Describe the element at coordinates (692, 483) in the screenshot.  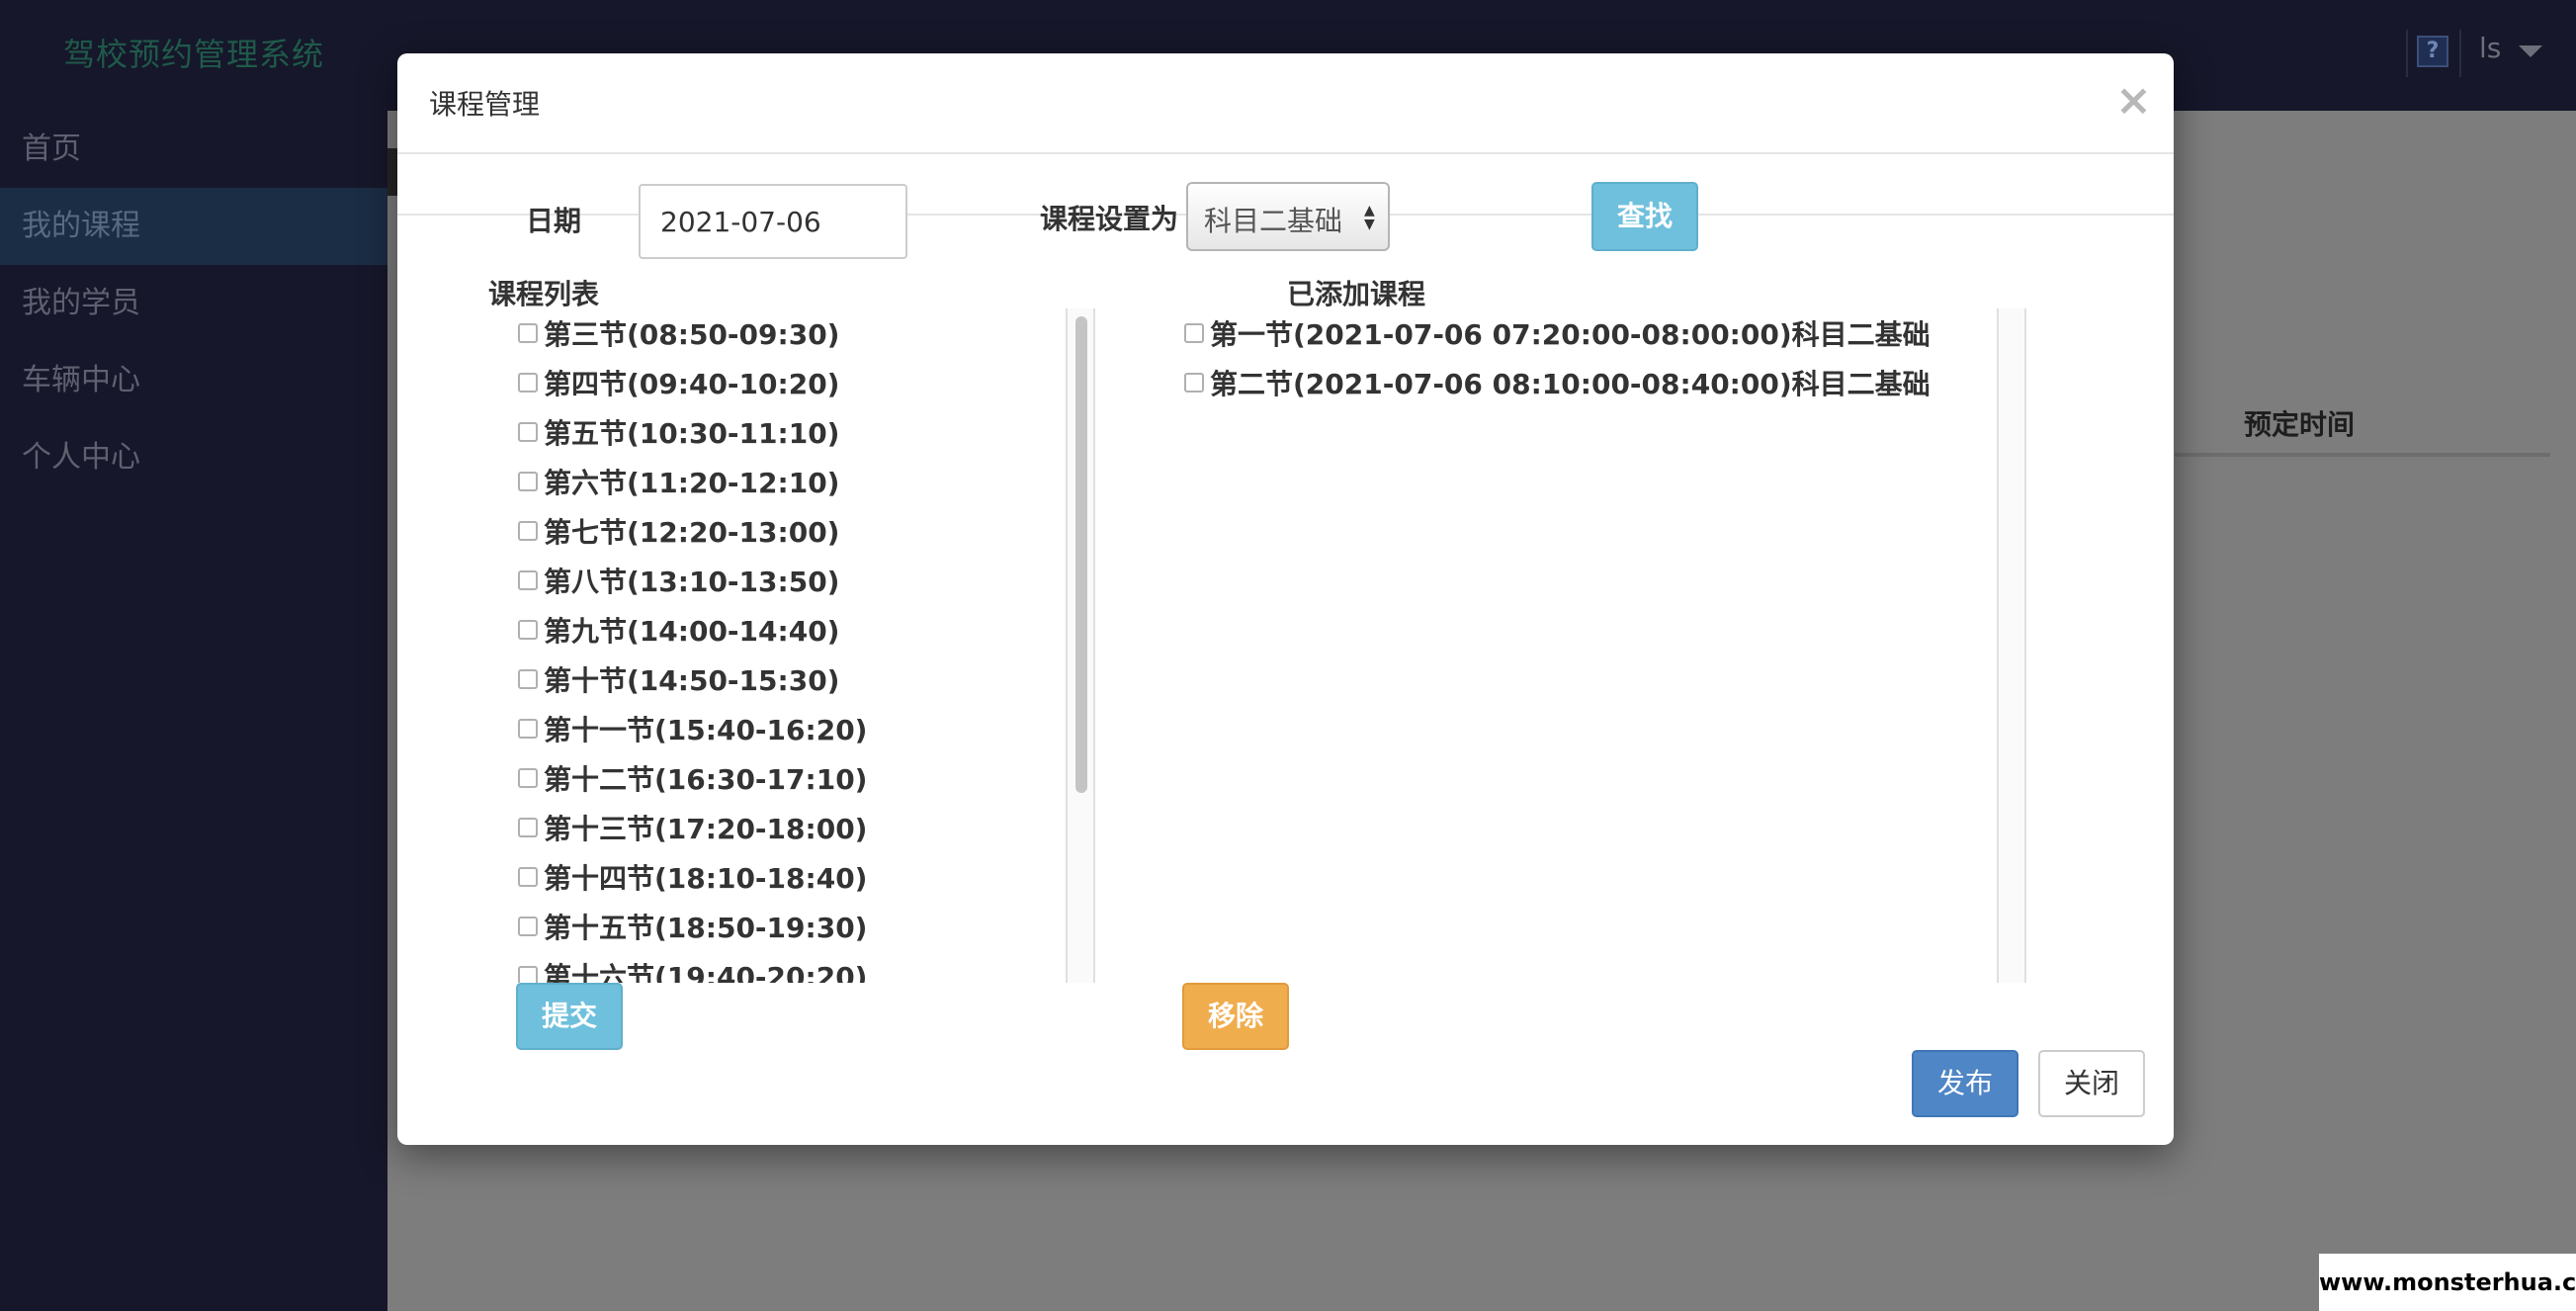
I see `list-item-label: 第六节(11:20-12:10)` at that location.